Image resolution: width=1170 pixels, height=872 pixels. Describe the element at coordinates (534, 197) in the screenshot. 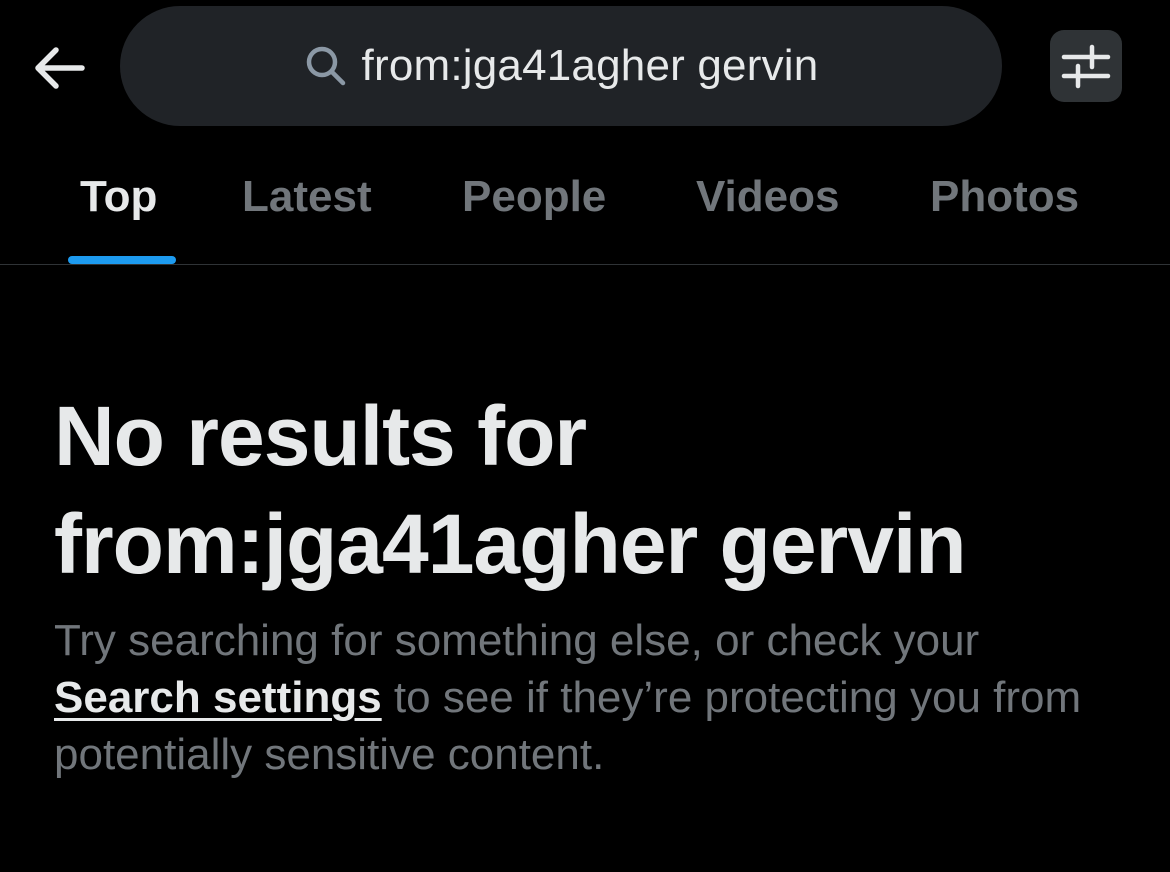

I see `tab-people: People` at that location.